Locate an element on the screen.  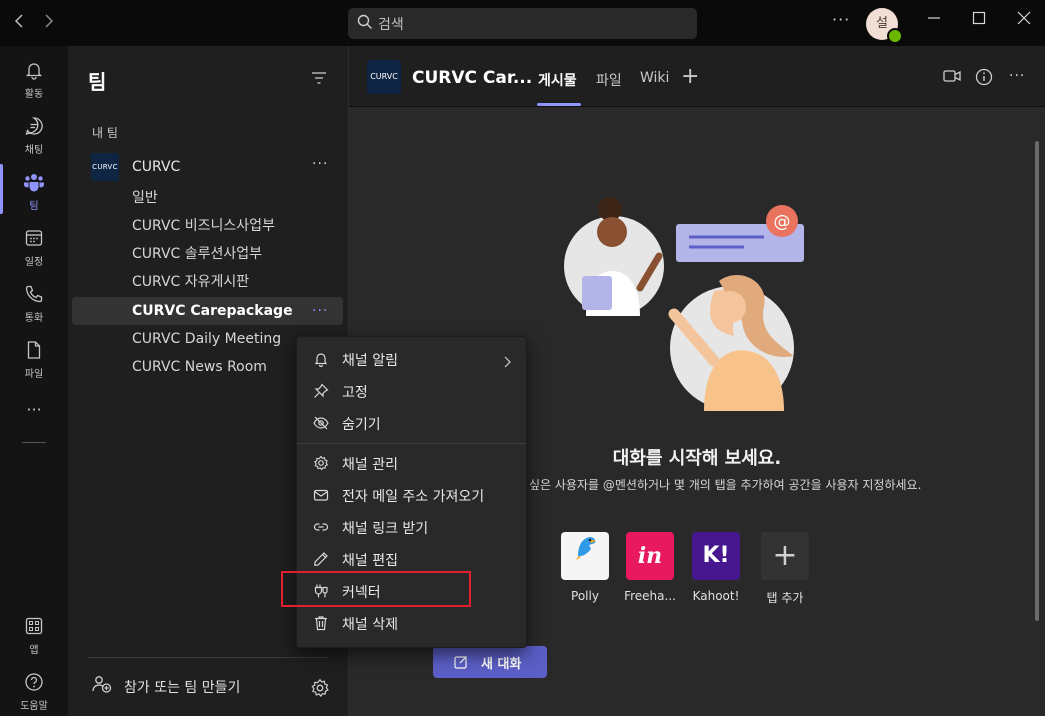
channel-item: 일반 is located at coordinates (145, 198).